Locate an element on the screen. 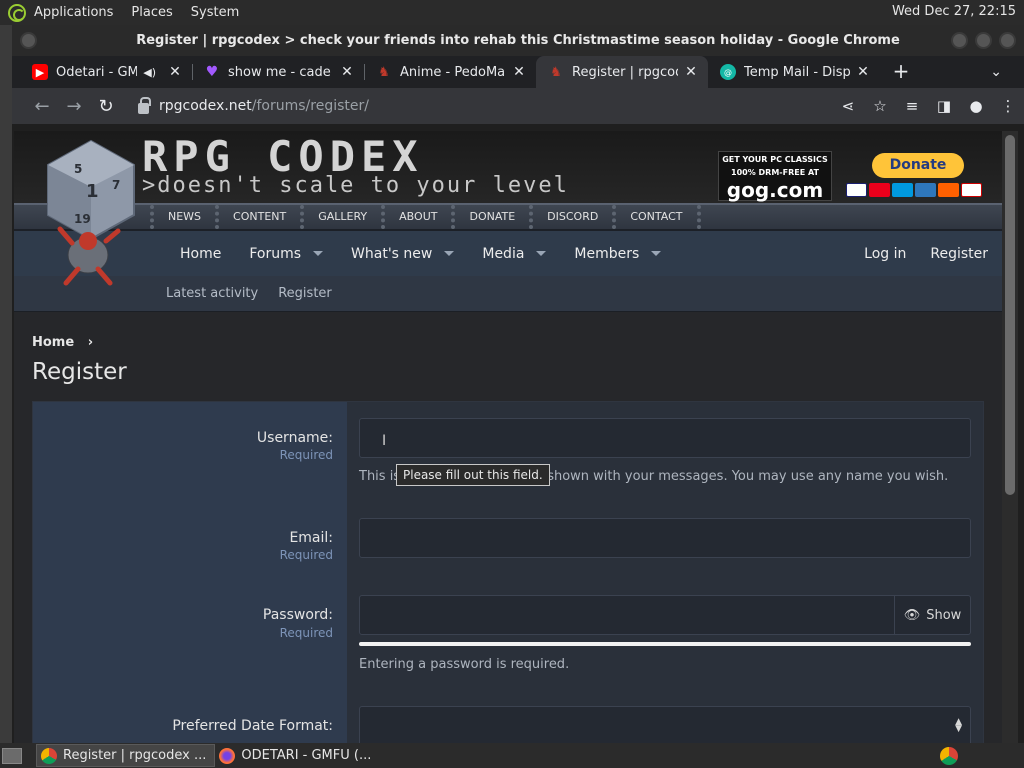  username-label: Username: is located at coordinates (294, 438).